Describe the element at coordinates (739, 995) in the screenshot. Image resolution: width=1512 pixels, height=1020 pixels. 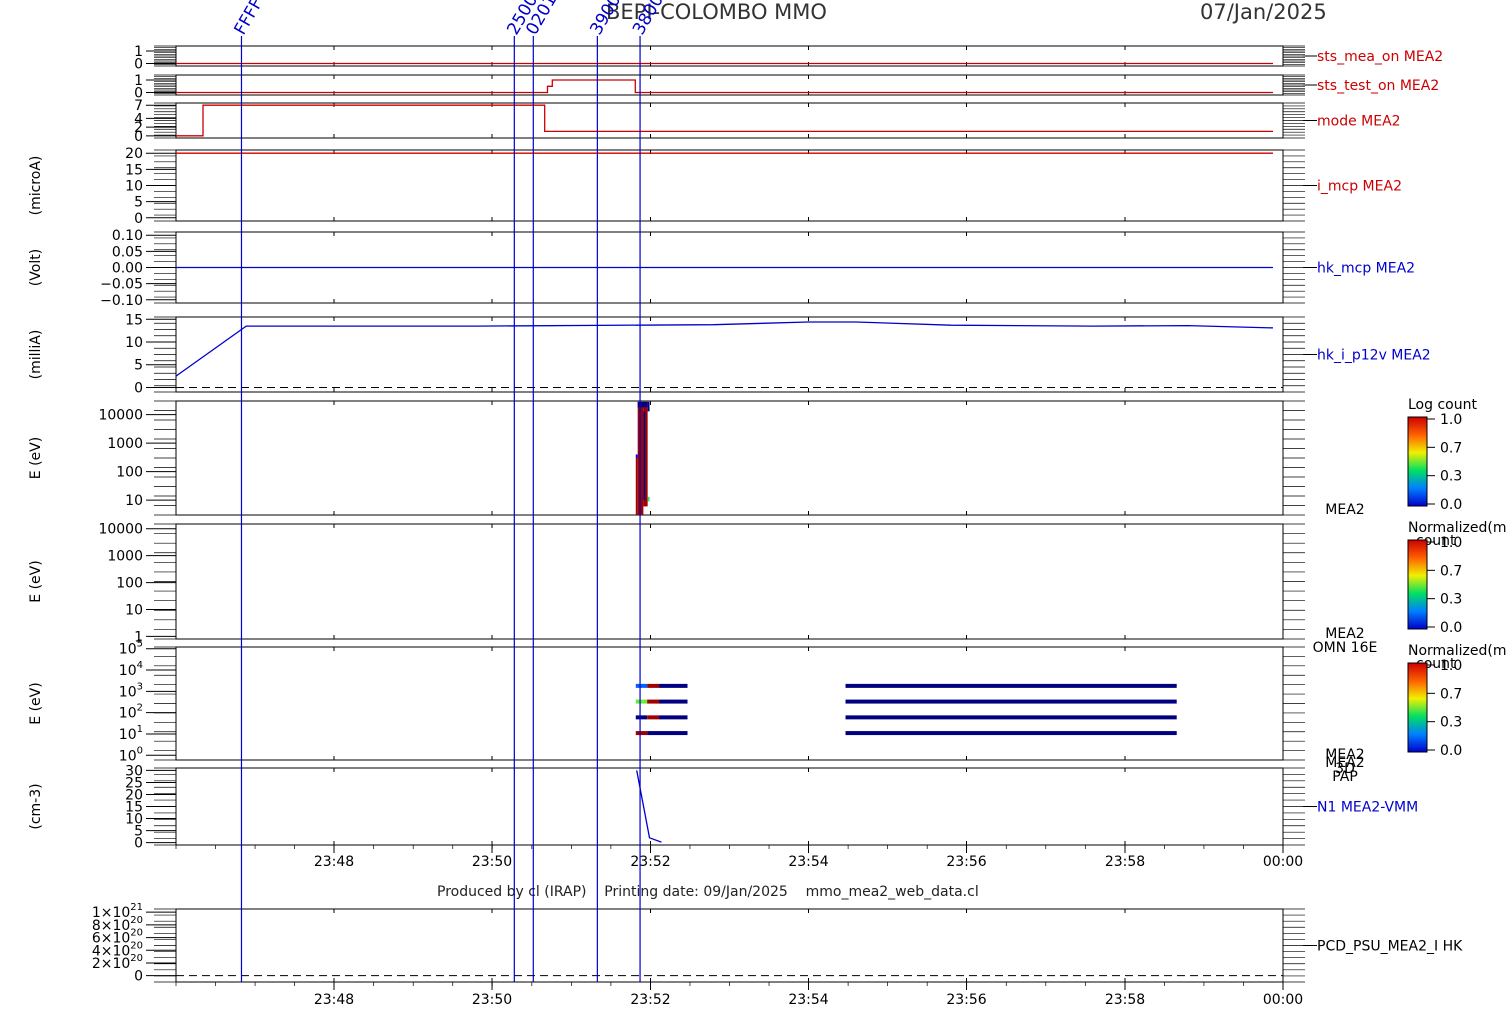
I see `time-axis-2: 23:48 23:50 23:52 23:54 23:56 23:58 00:00` at that location.